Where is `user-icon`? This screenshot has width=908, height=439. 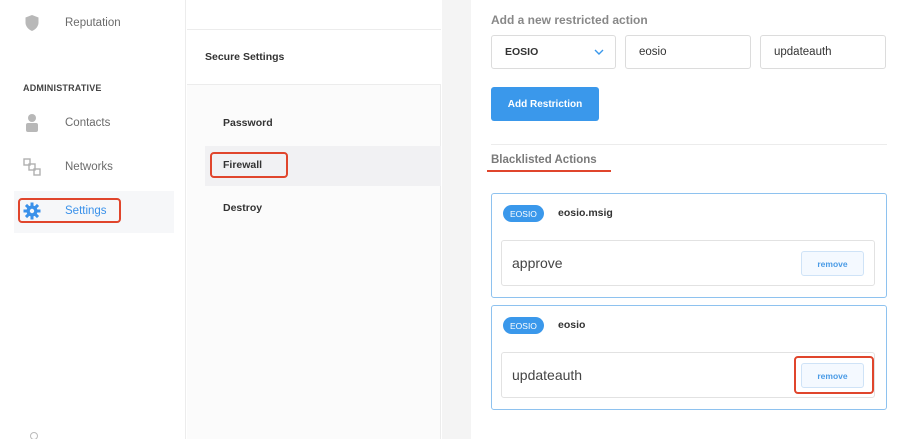 user-icon is located at coordinates (34, 435).